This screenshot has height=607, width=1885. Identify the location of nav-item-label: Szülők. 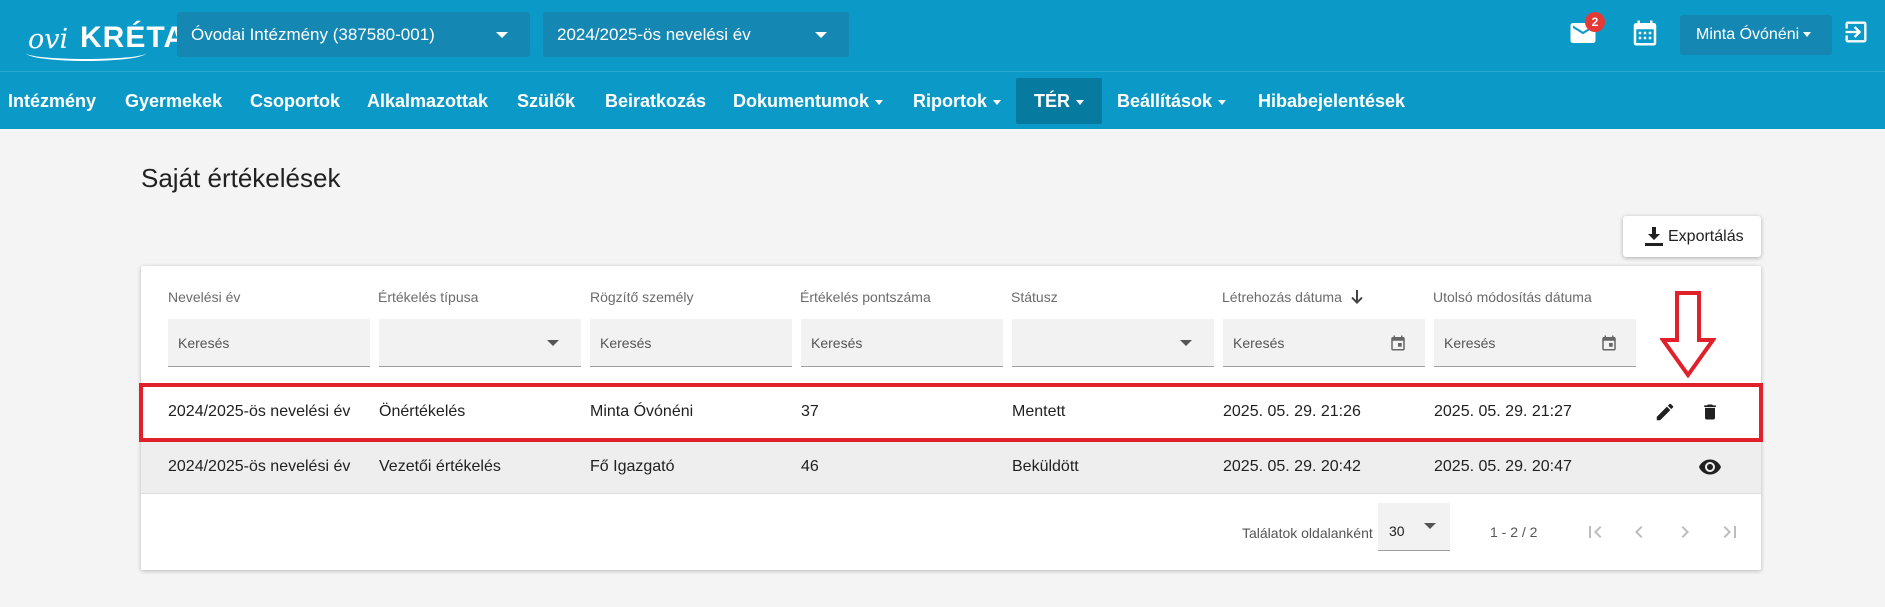
(546, 101).